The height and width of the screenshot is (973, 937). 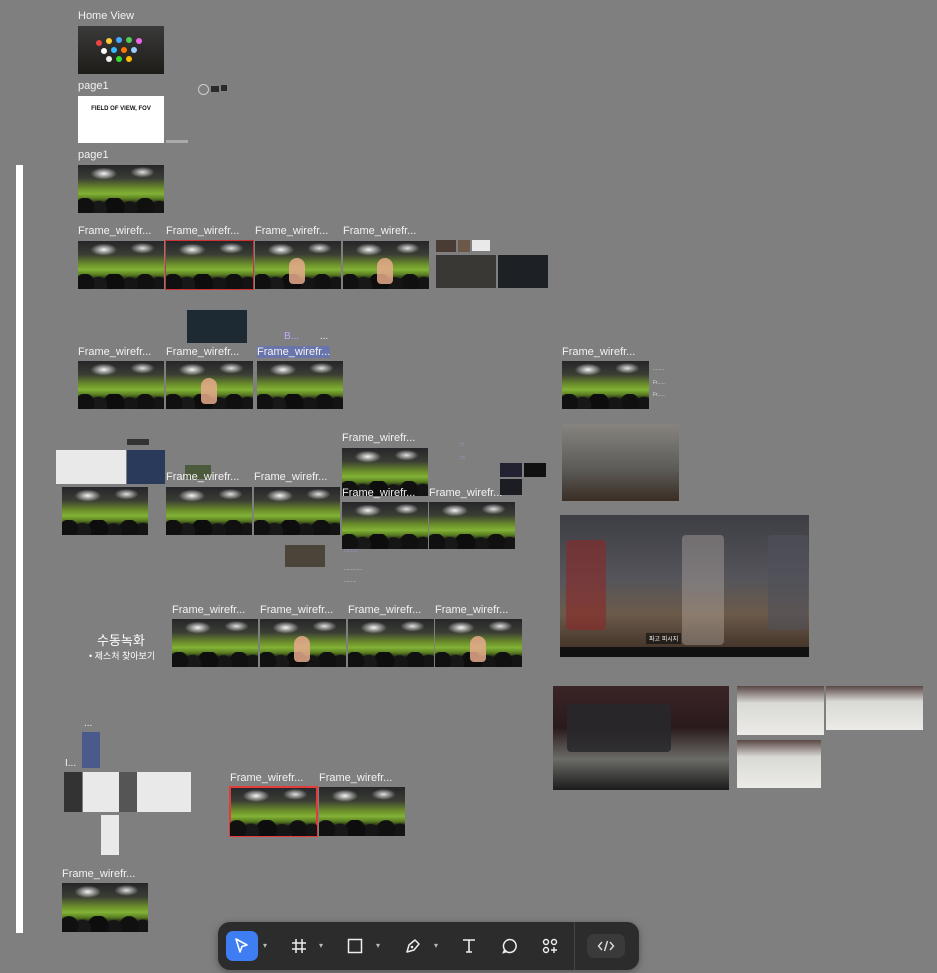 What do you see at coordinates (684, 586) in the screenshot?
I see `video-player-frame: 파고 피시지` at bounding box center [684, 586].